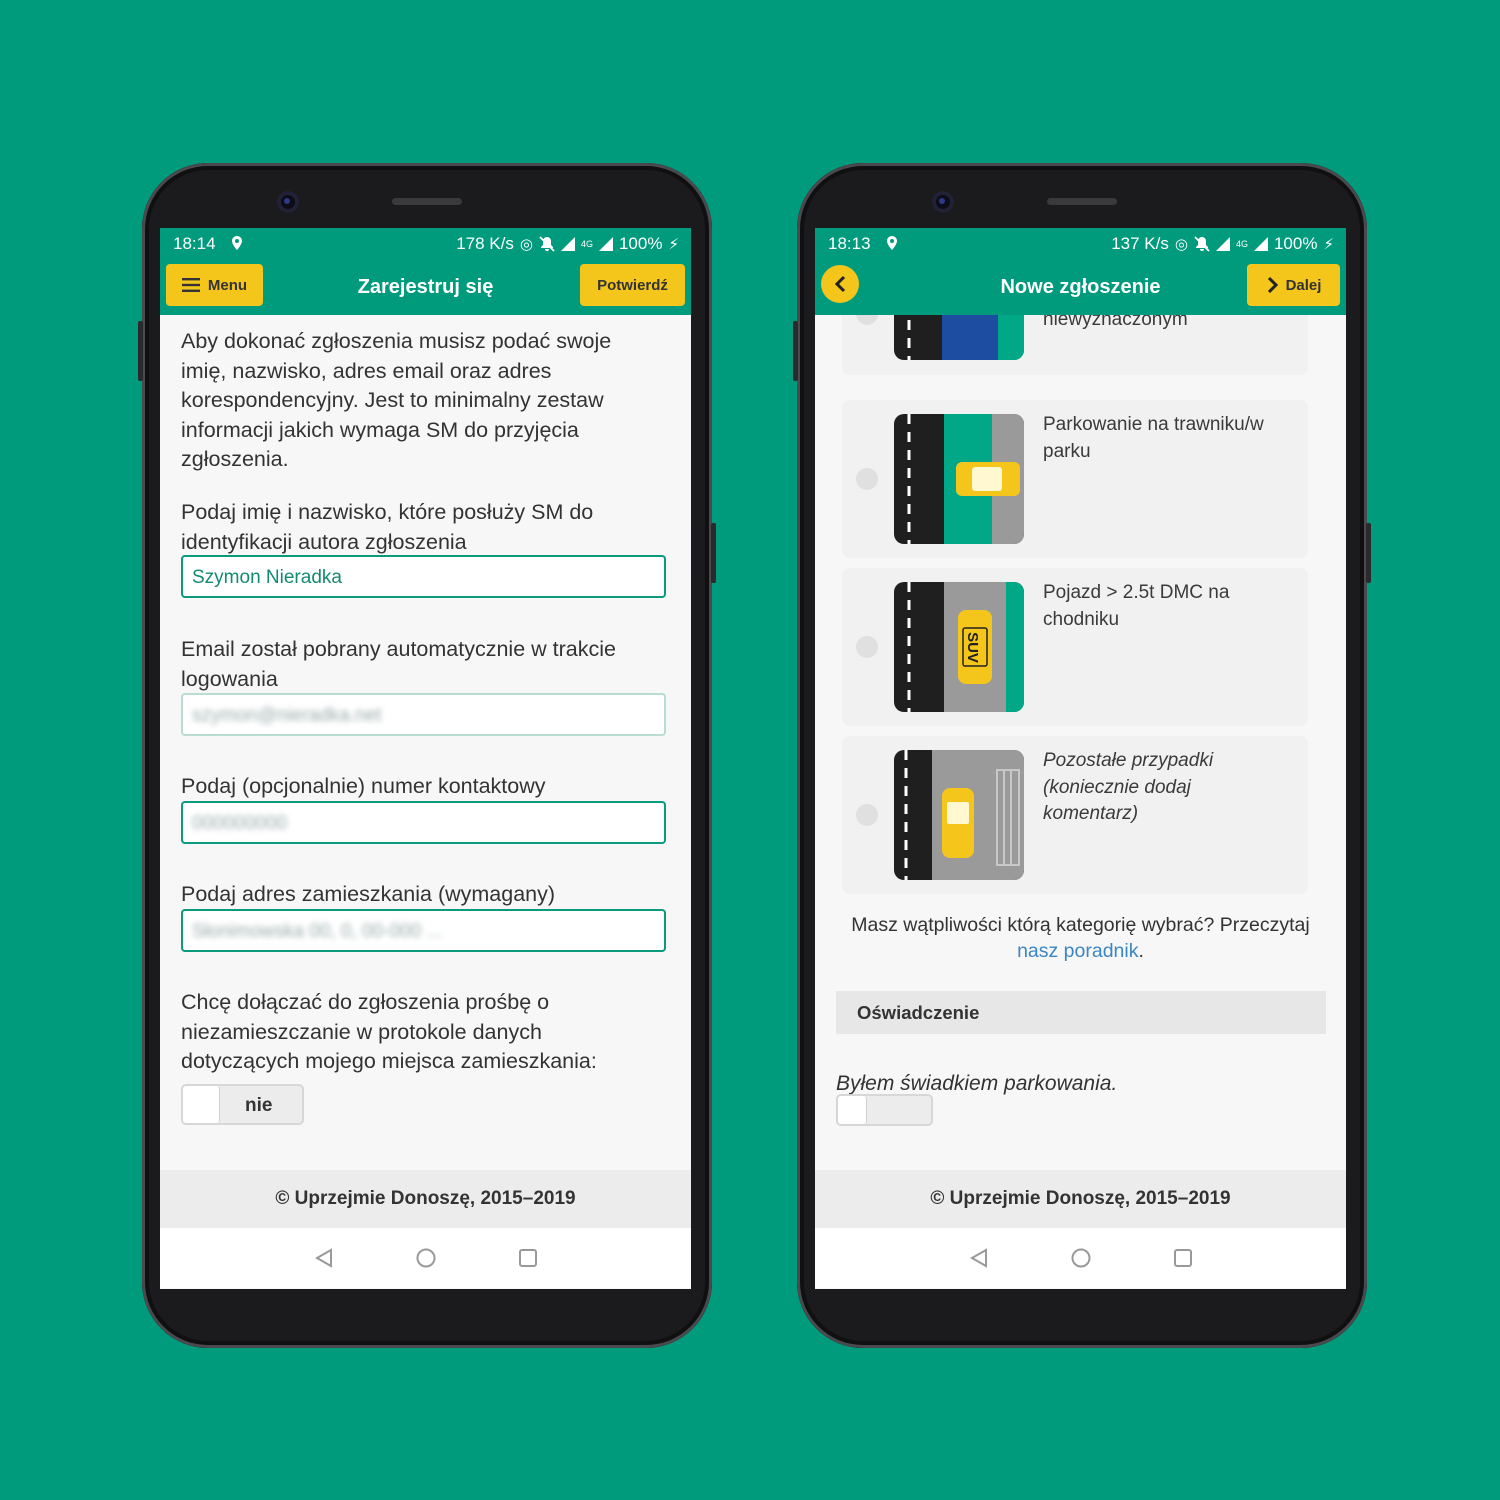 This screenshot has height=1500, width=1500. Describe the element at coordinates (849, 243) in the screenshot. I see `status-time: 18:13` at that location.